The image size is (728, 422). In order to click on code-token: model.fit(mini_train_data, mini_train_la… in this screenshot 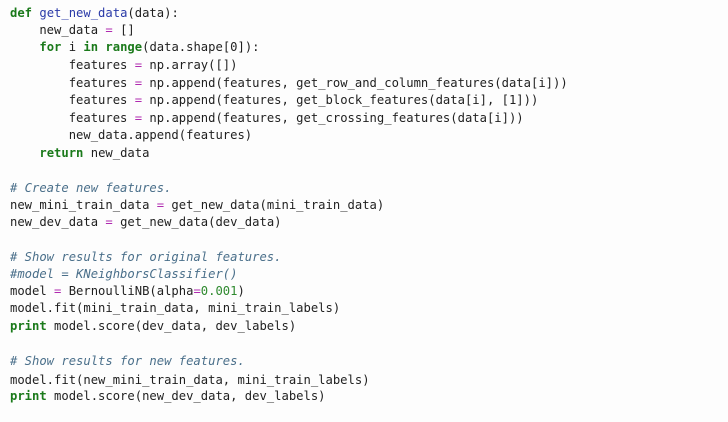, I will do `click(175, 308)`.